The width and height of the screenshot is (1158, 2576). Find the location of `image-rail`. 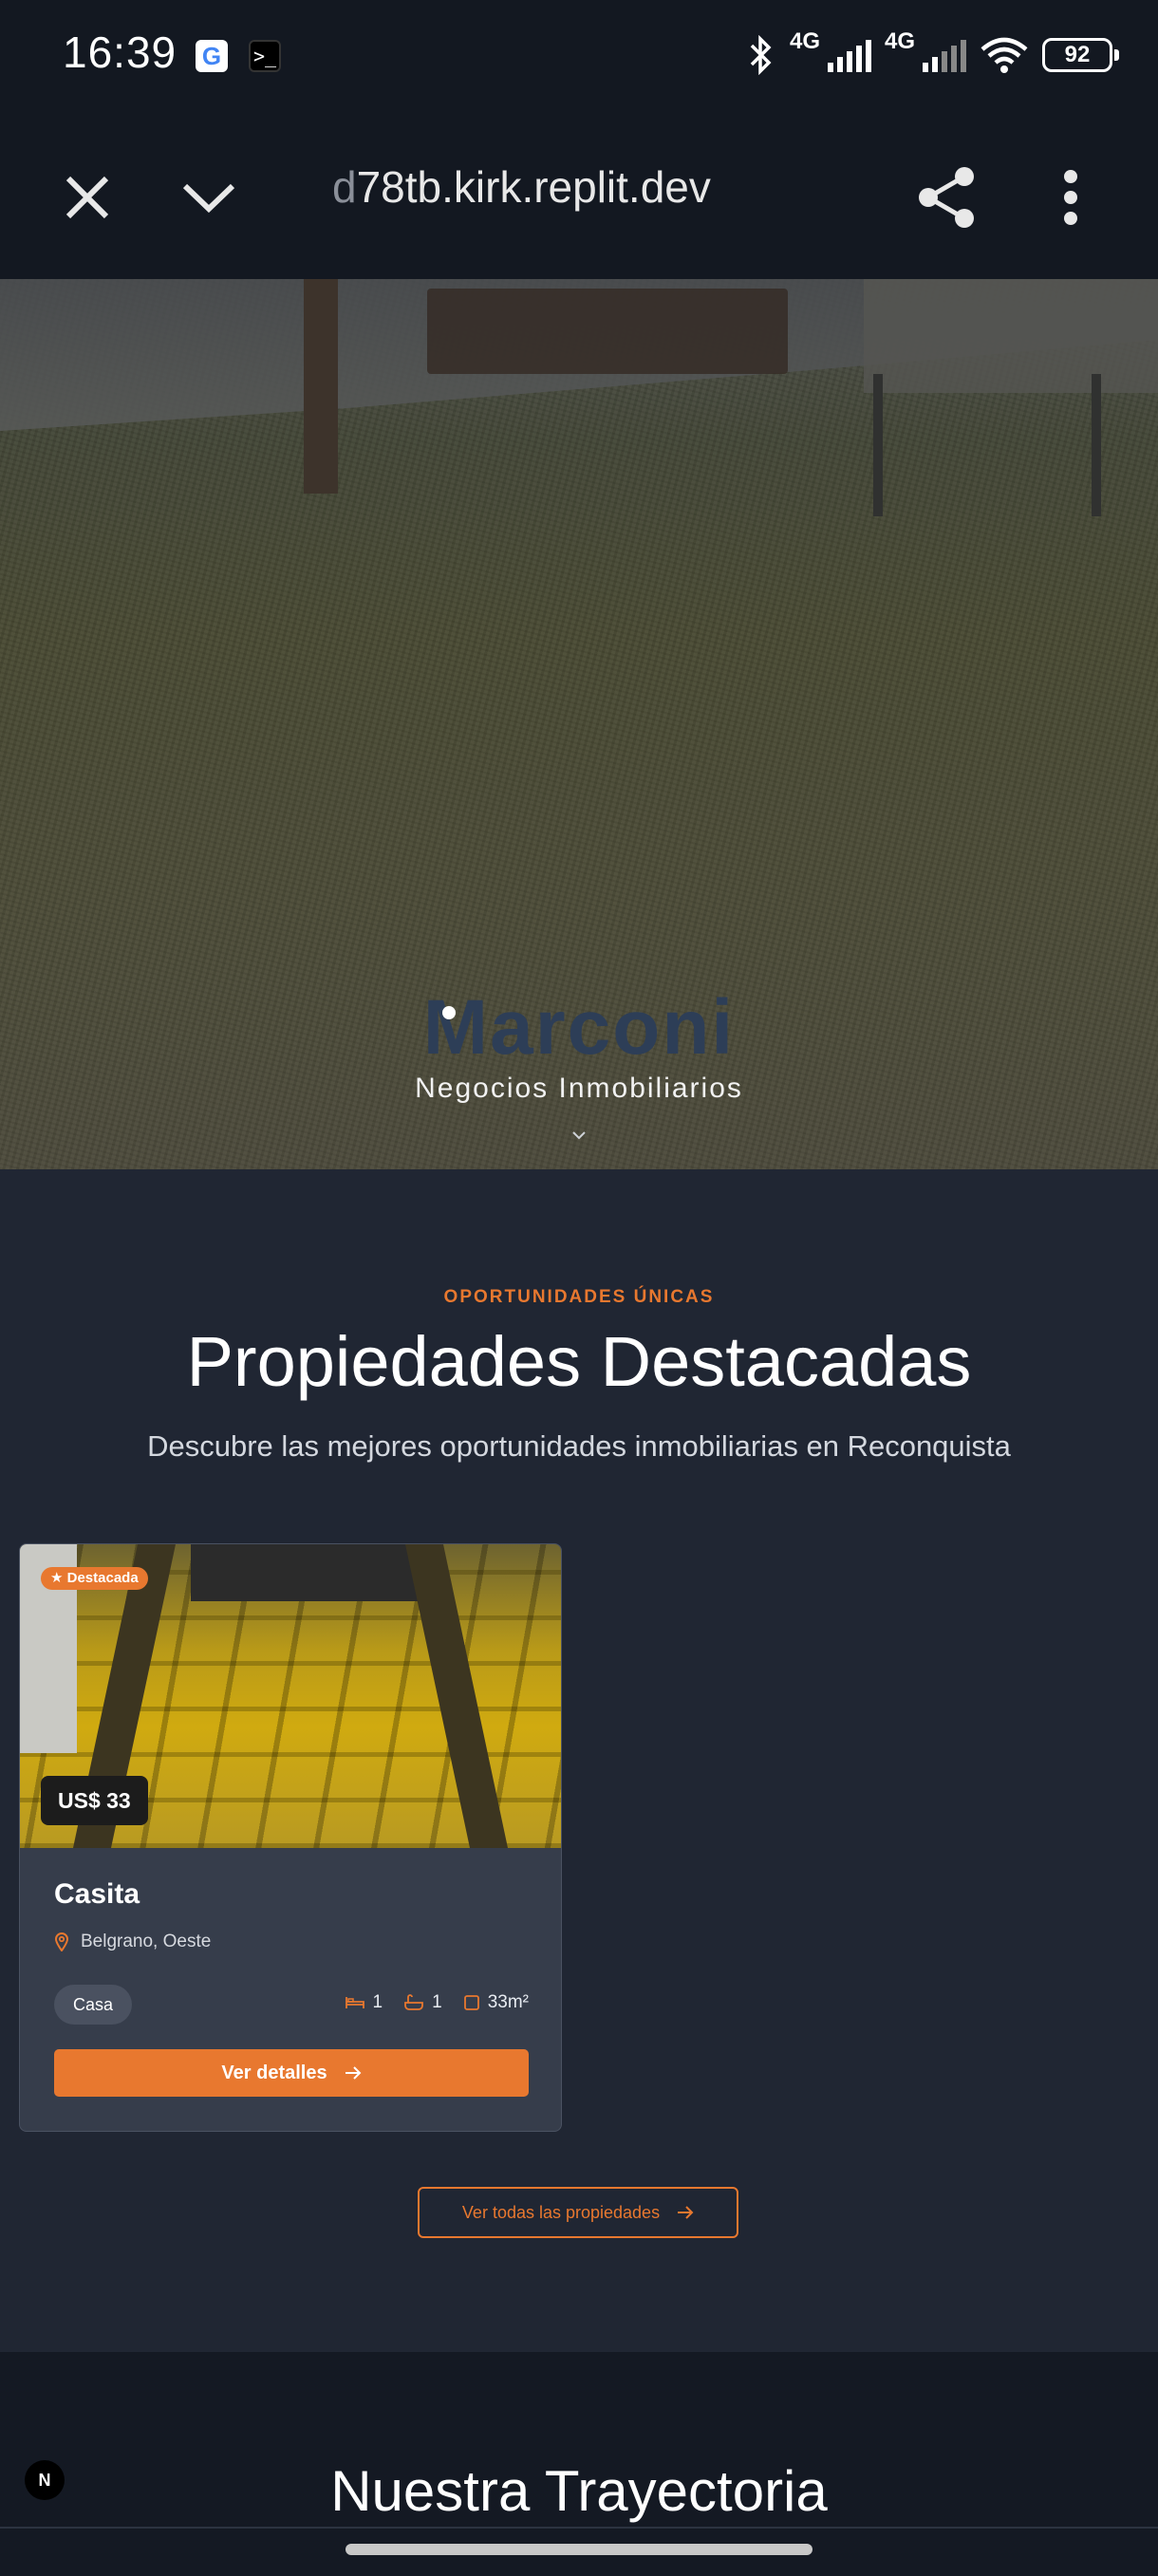

image-rail is located at coordinates (456, 1696).